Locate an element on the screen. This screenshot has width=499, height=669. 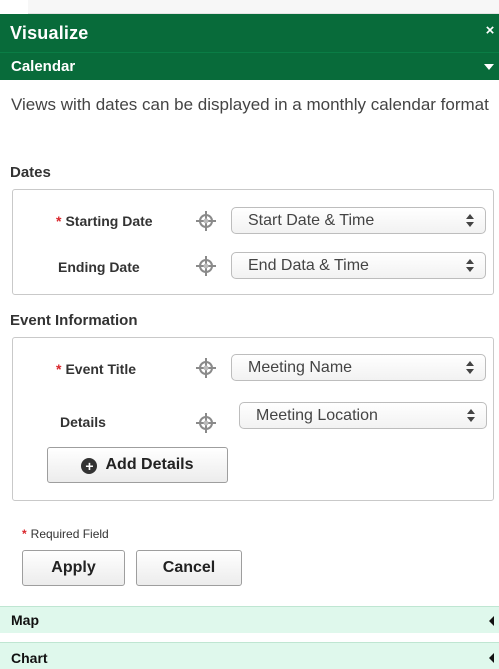
starting-date-label: * Starting Date is located at coordinates (121, 221).